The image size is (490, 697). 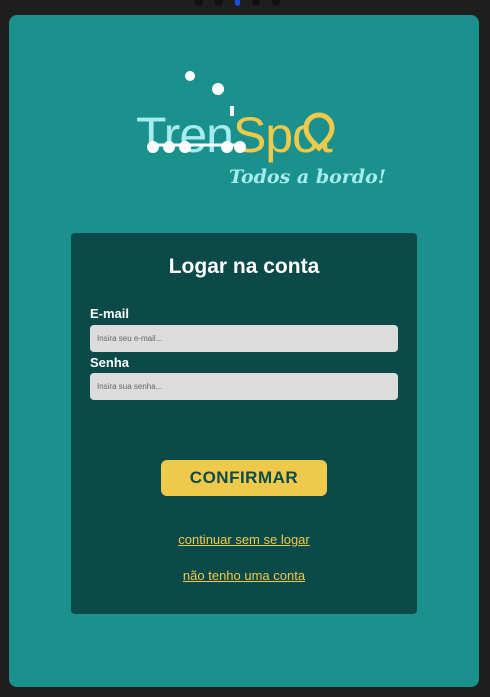 I want to click on brand-slogan: Todos a bordo!, so click(x=308, y=177).